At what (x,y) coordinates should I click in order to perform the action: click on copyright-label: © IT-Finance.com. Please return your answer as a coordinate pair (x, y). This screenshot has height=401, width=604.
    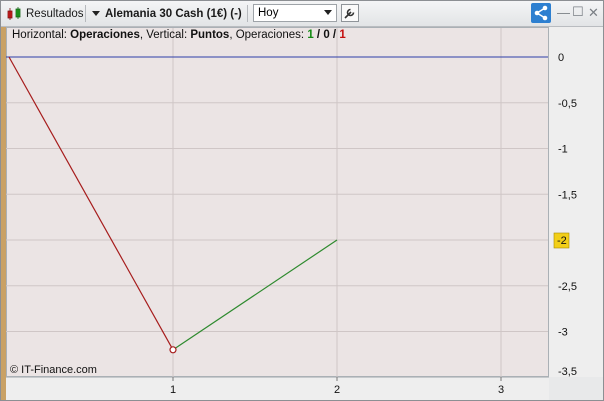
    Looking at the image, I should click on (53, 370).